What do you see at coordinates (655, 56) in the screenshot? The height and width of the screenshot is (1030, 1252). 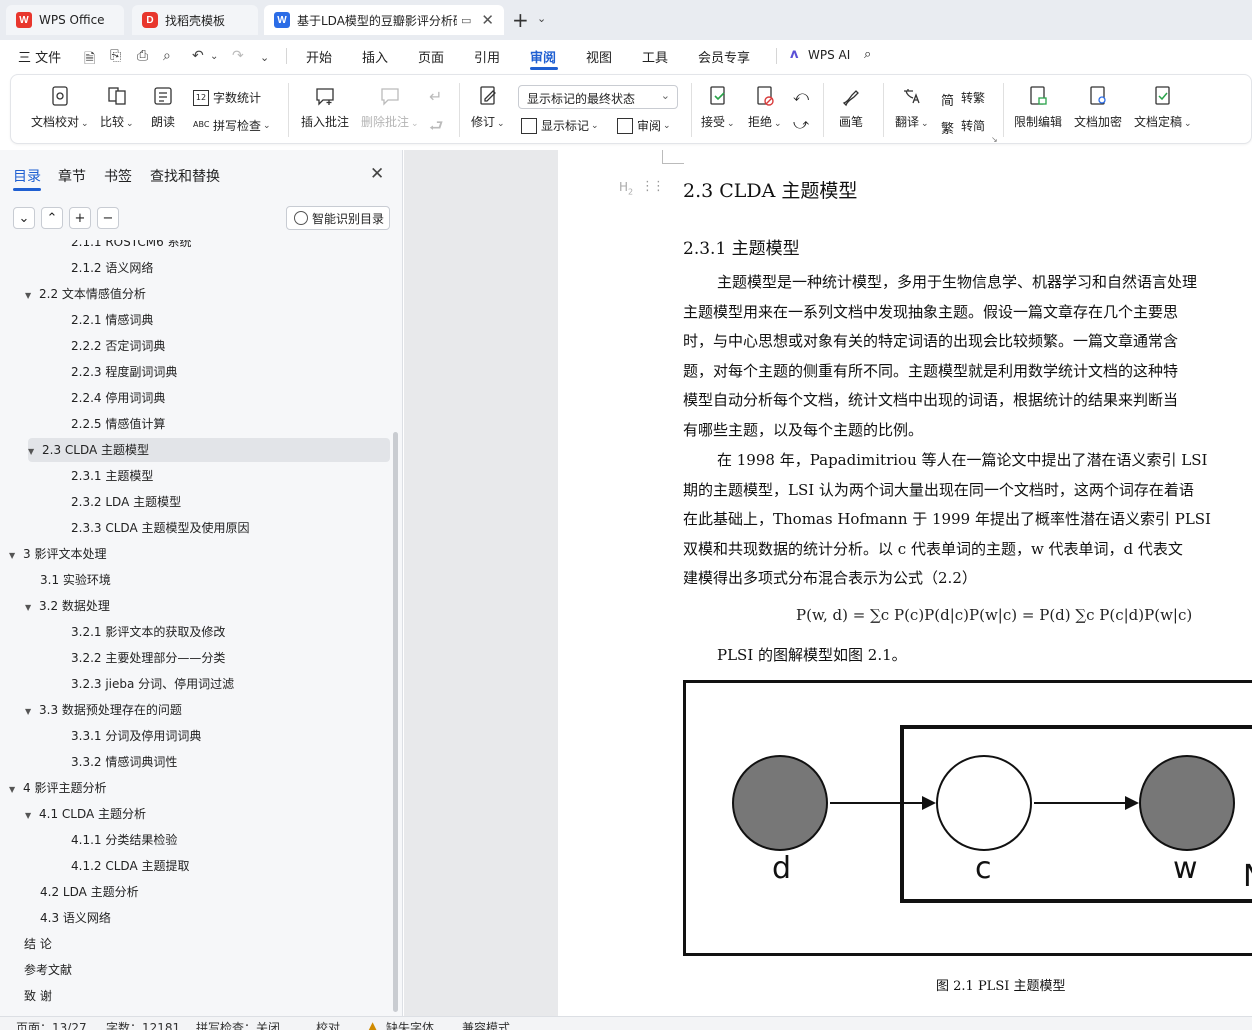 I see `menu-tools: 工具` at bounding box center [655, 56].